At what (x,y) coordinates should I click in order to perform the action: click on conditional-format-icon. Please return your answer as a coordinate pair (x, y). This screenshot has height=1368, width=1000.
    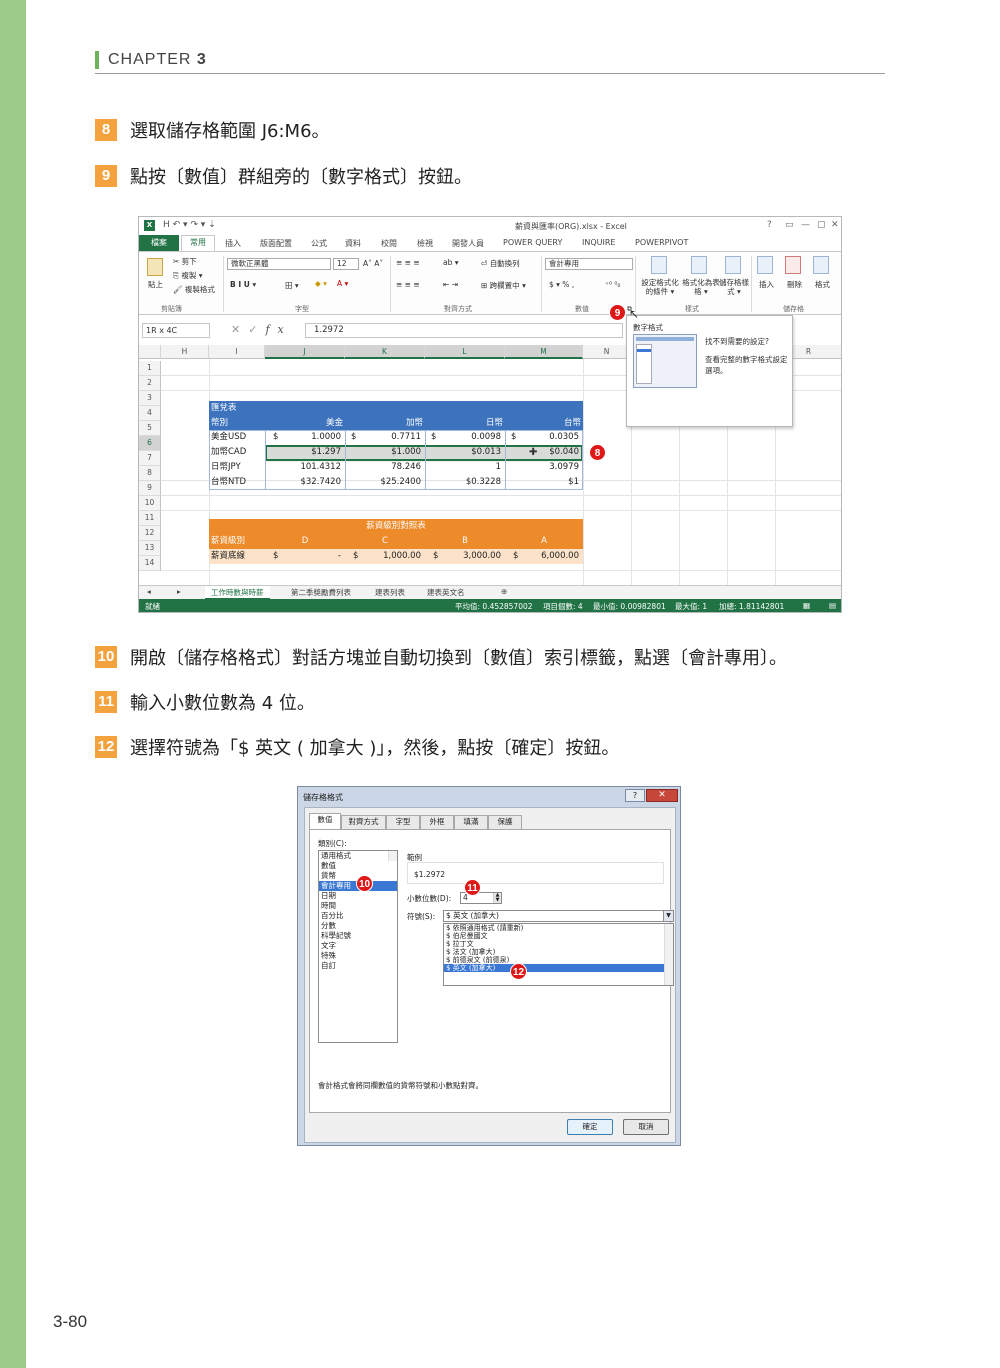
    Looking at the image, I should click on (659, 265).